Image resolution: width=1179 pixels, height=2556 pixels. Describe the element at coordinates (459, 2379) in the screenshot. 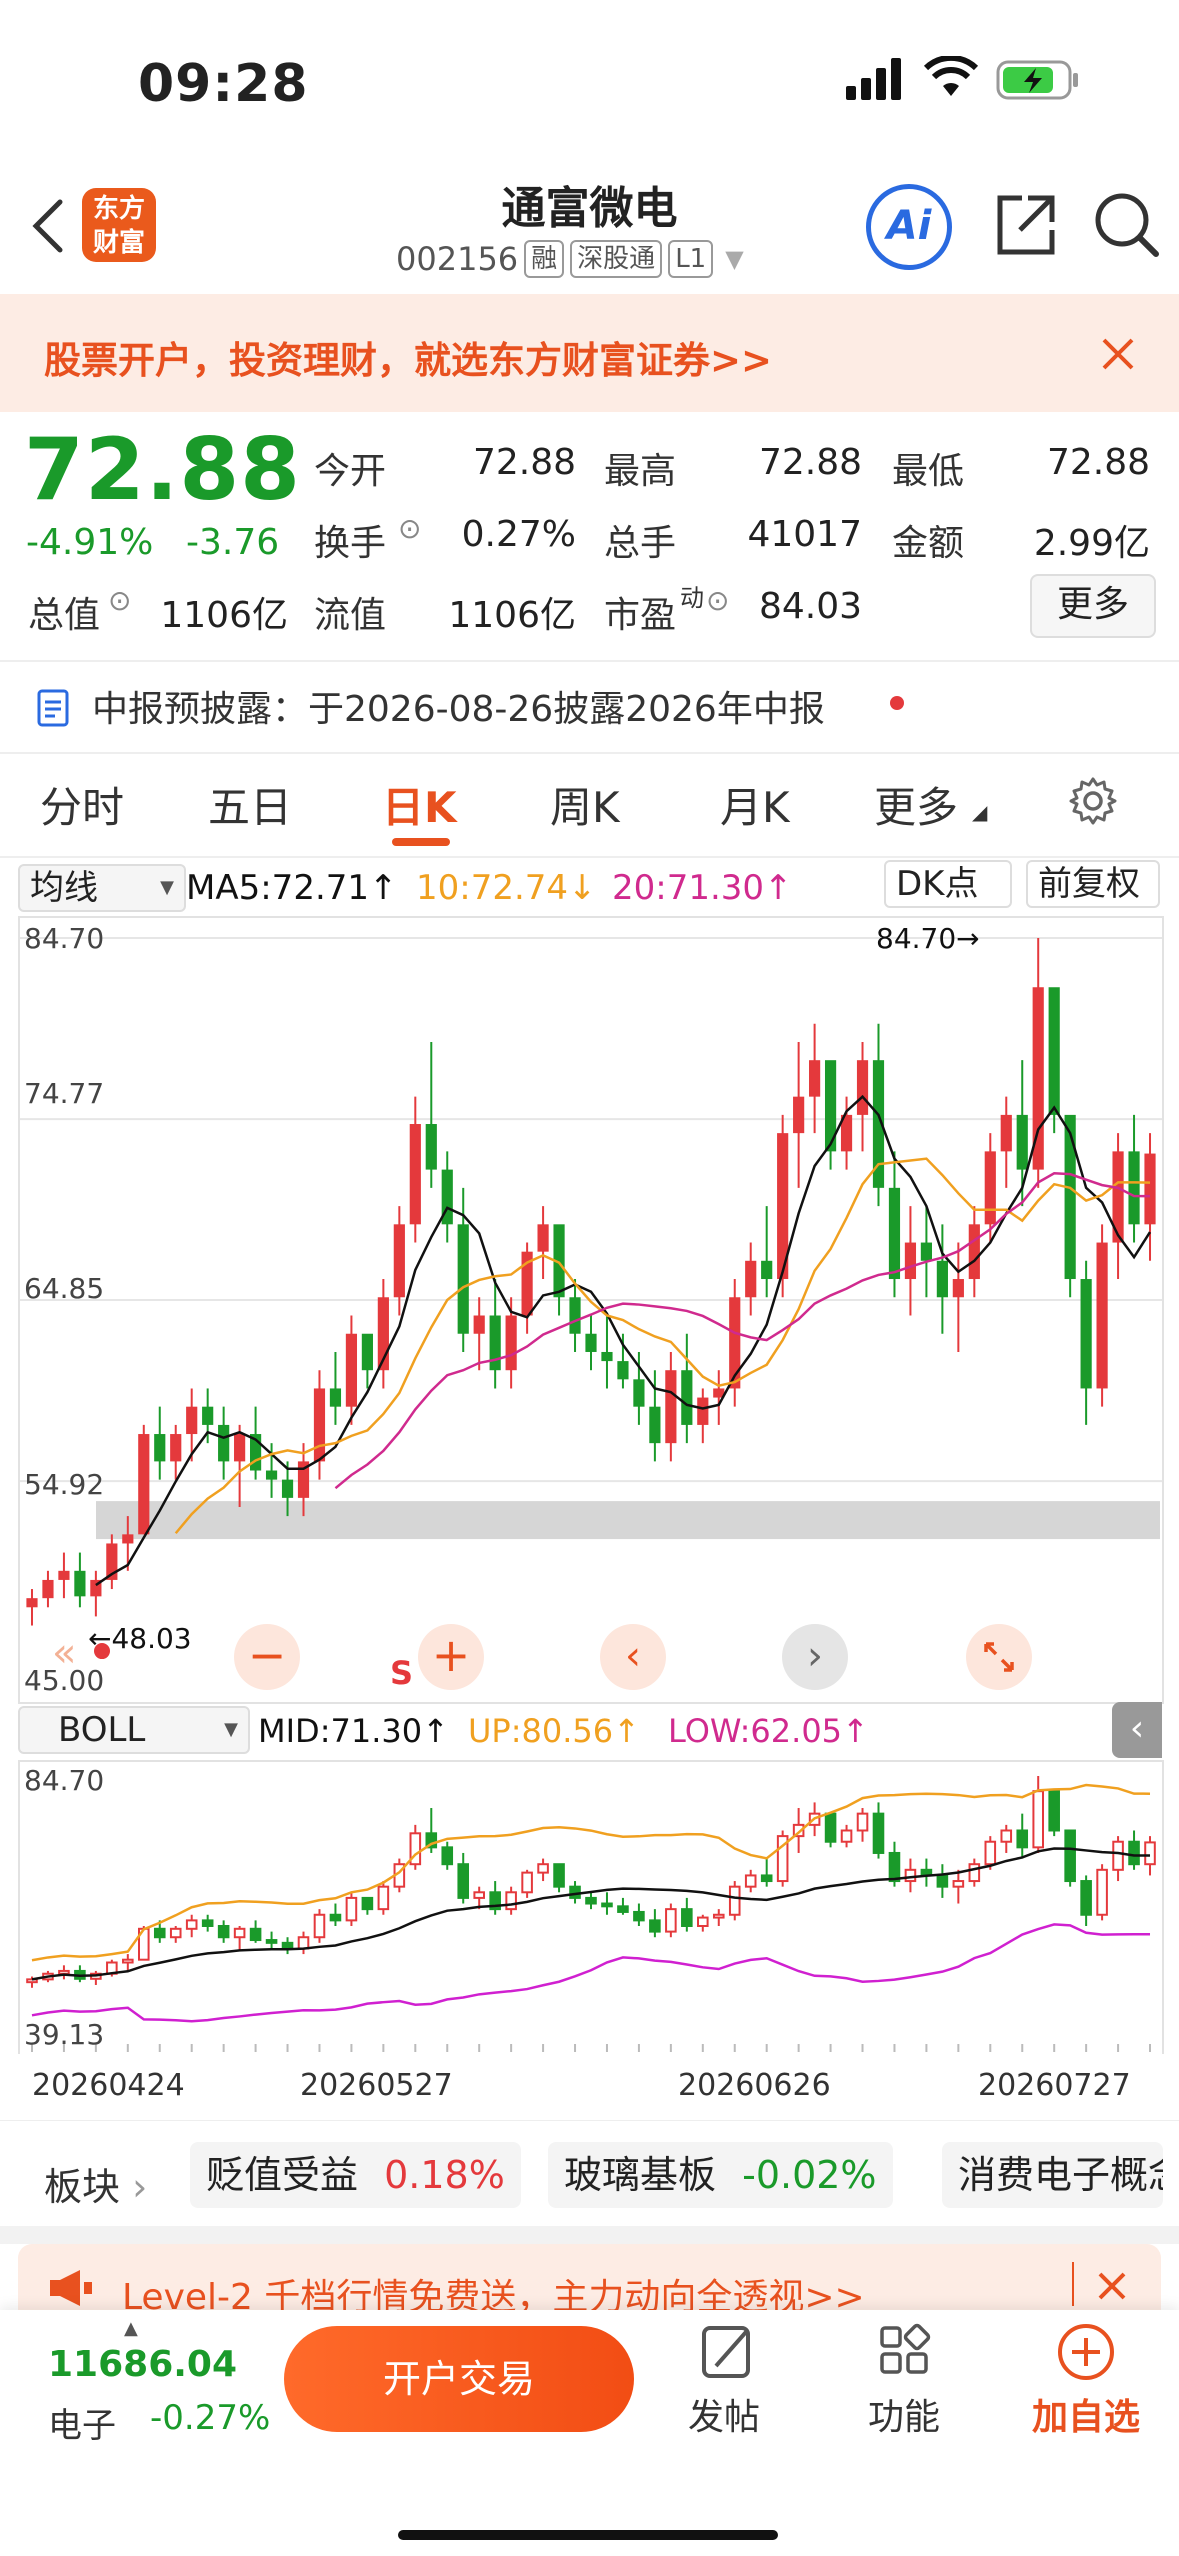

I see `open-account-trade-button: 开户交易` at that location.